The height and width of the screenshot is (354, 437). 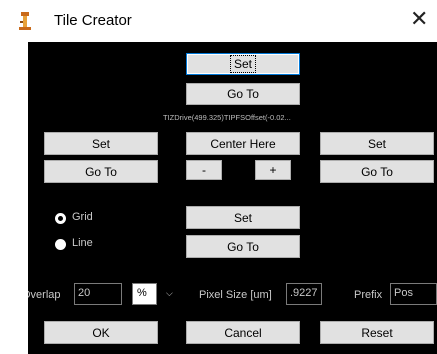 I want to click on minus-label: -, so click(x=204, y=170).